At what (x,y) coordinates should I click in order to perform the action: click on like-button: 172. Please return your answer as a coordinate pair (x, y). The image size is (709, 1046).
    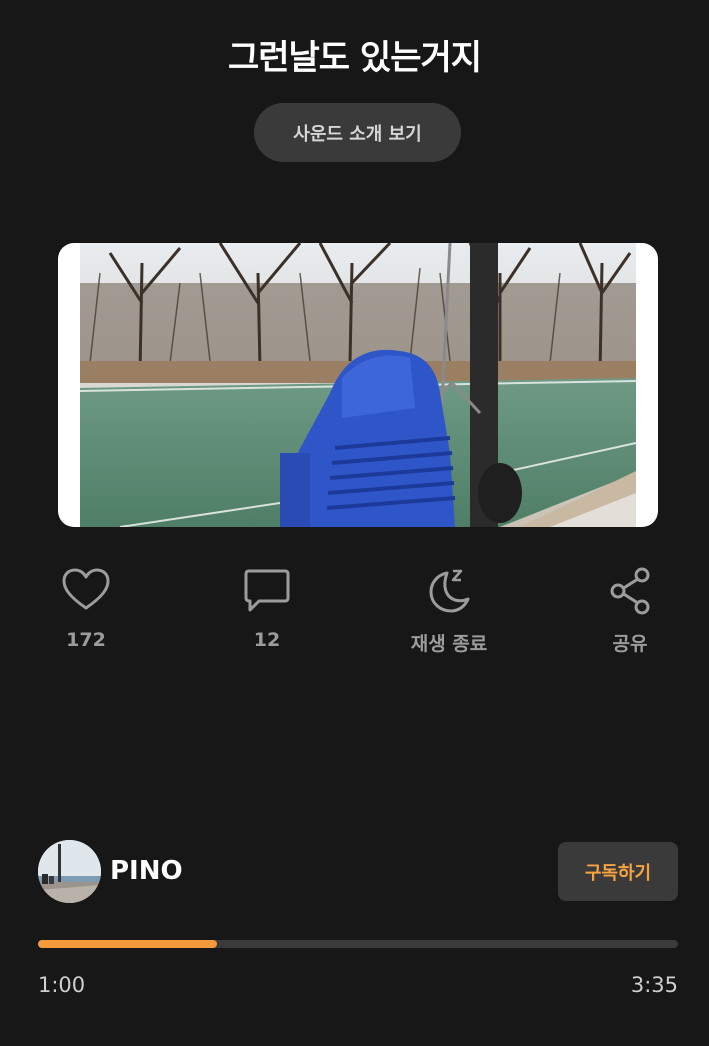
    Looking at the image, I should click on (86, 608).